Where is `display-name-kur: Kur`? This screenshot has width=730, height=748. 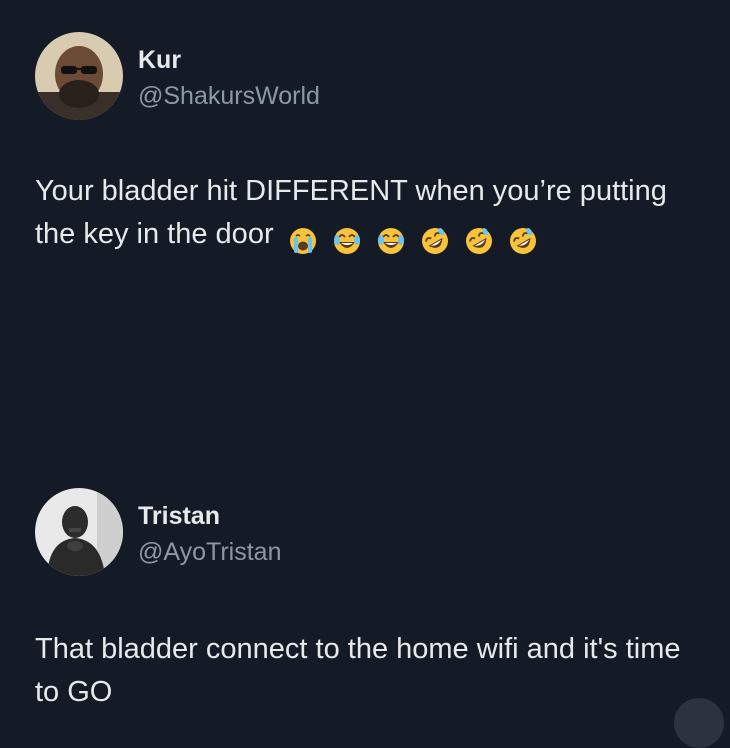
display-name-kur: Kur is located at coordinates (159, 60).